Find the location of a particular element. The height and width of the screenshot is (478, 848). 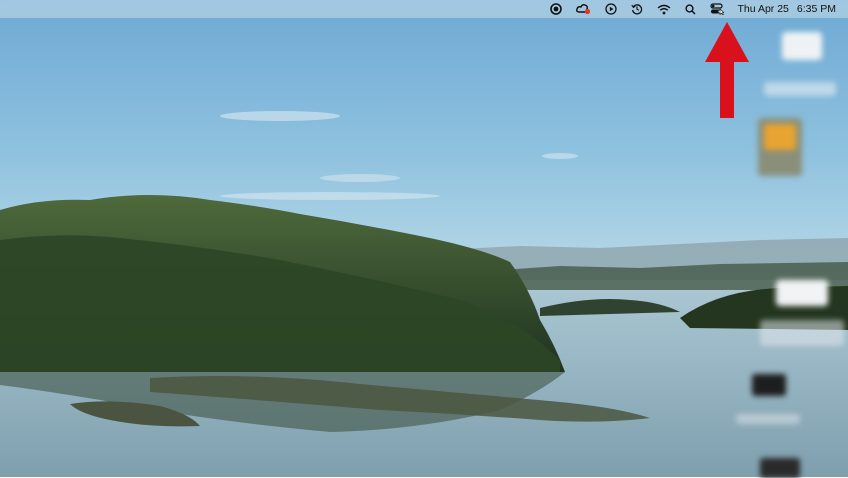

time-machine-icon is located at coordinates (636, 9).